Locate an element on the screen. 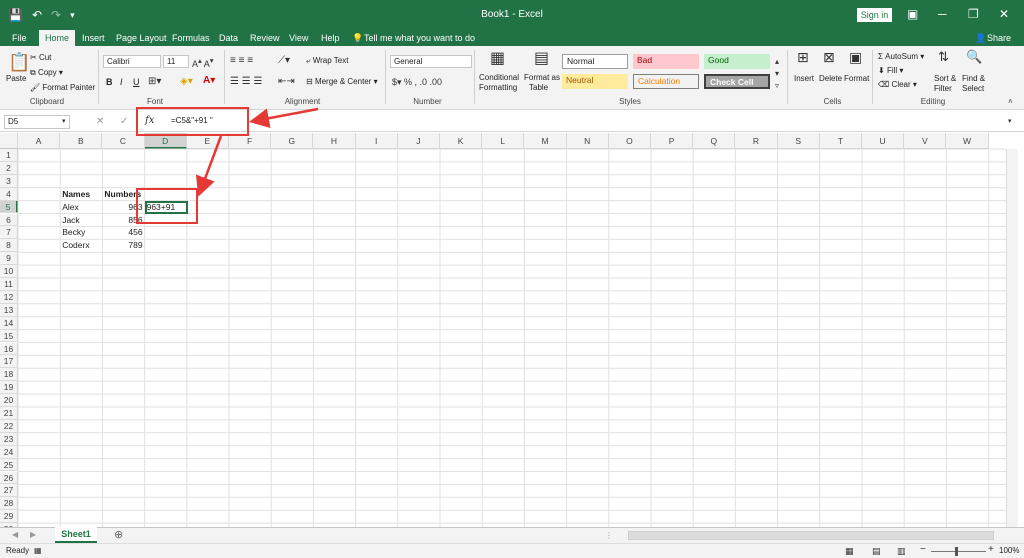 The image size is (1024, 558). page-layout-view-icon: ▤ is located at coordinates (876, 551).